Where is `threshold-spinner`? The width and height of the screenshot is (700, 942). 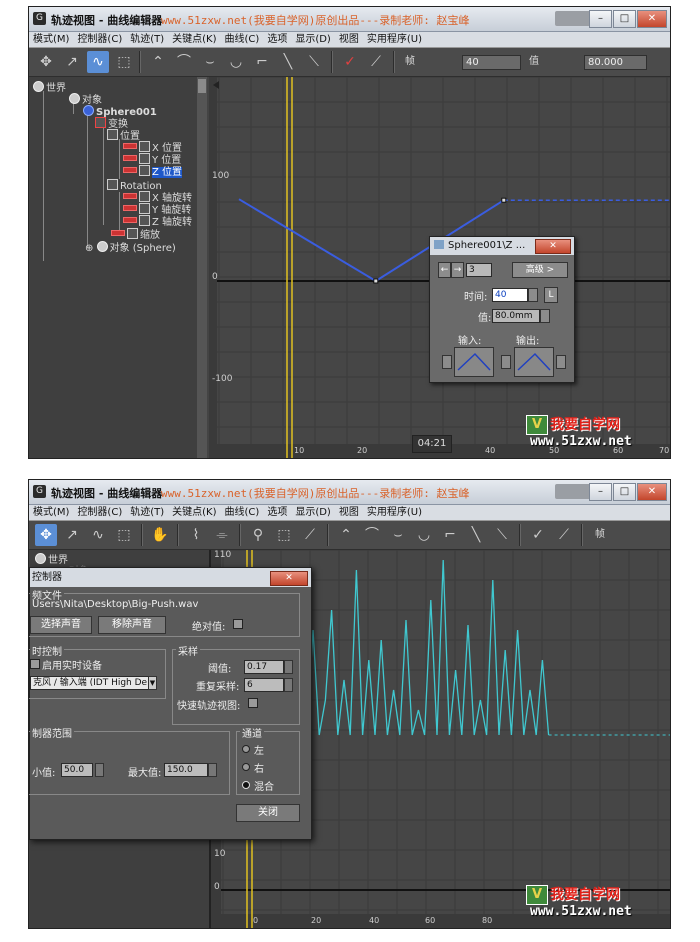 threshold-spinner is located at coordinates (288, 667).